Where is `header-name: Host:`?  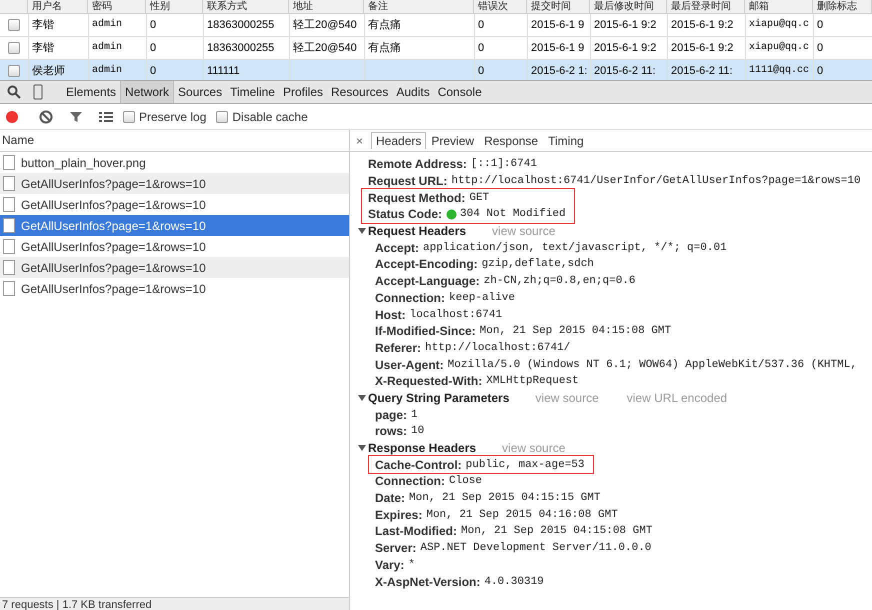 header-name: Host: is located at coordinates (390, 315).